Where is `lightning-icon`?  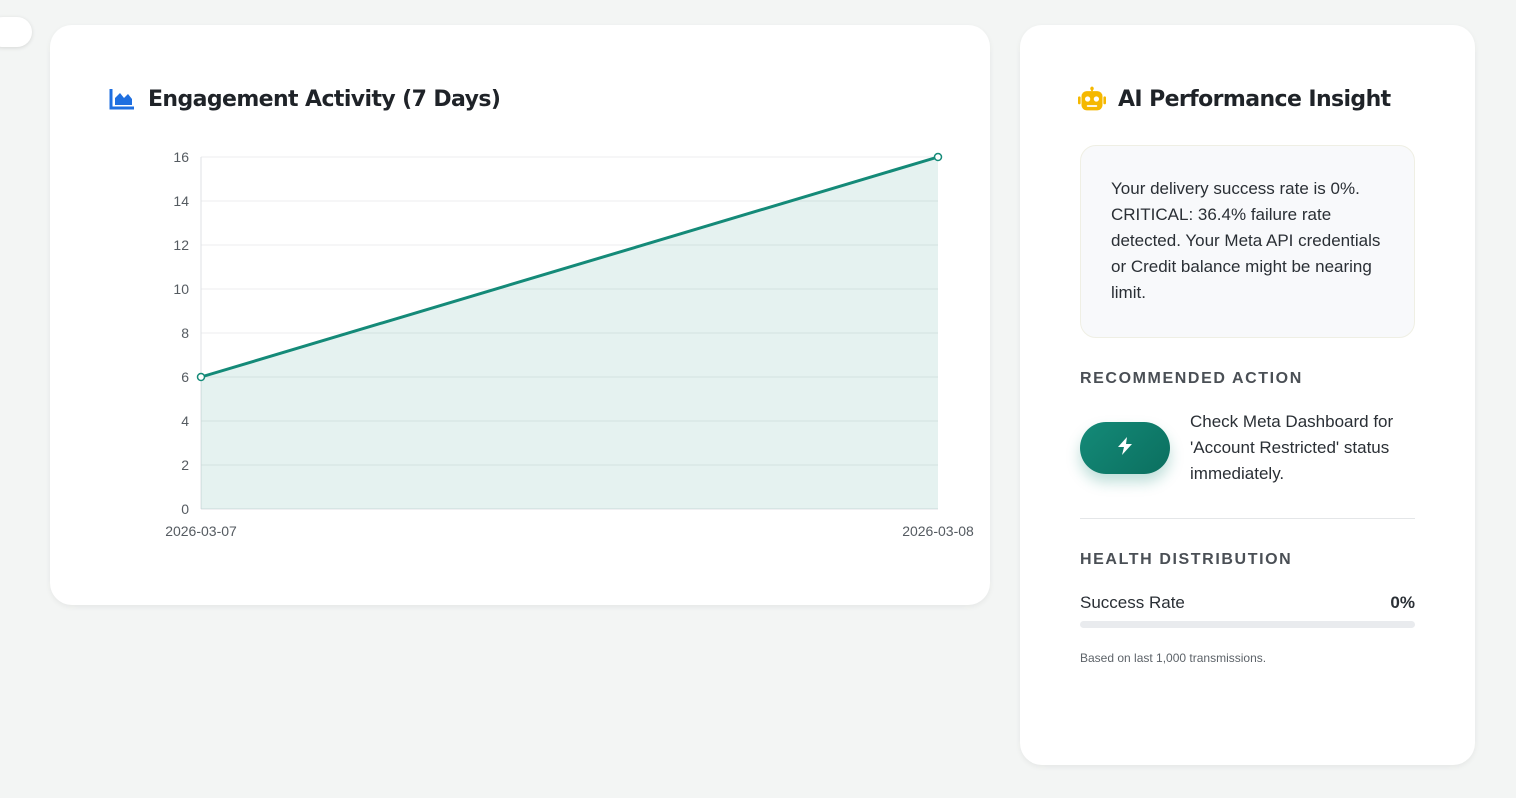
lightning-icon is located at coordinates (1125, 448).